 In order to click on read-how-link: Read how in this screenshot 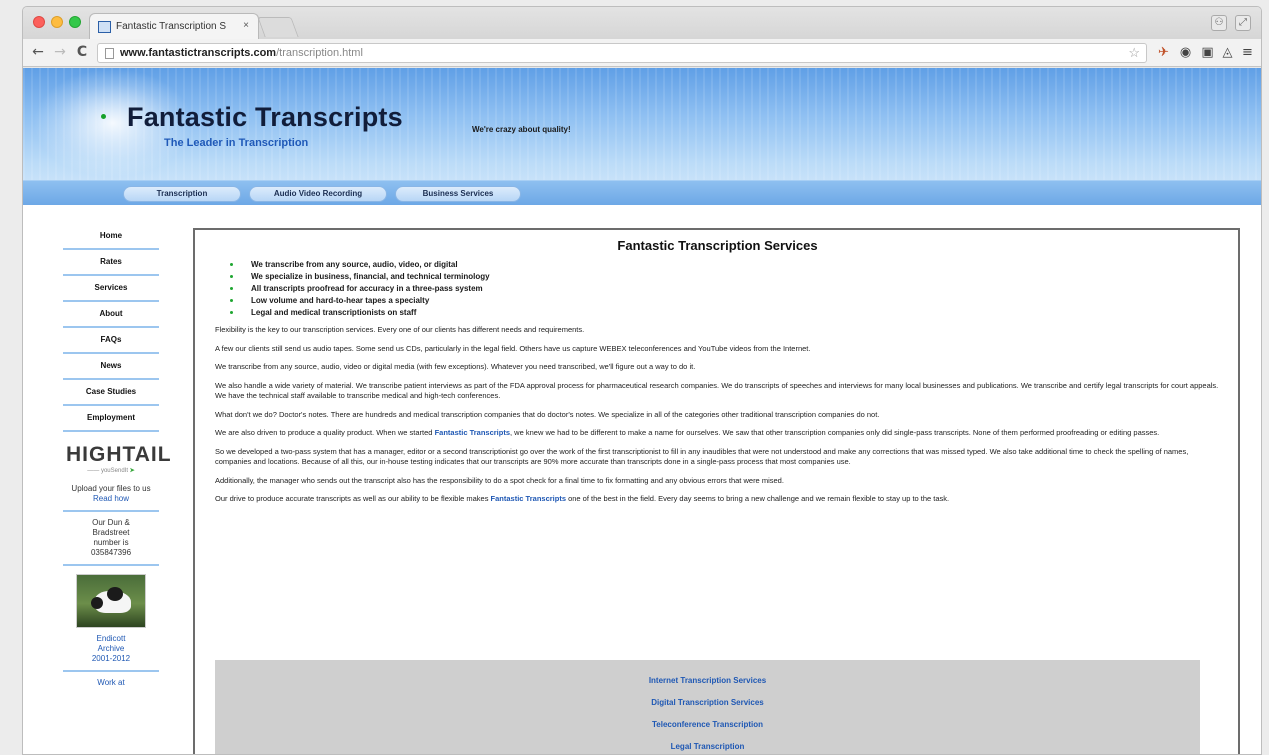, I will do `click(111, 499)`.